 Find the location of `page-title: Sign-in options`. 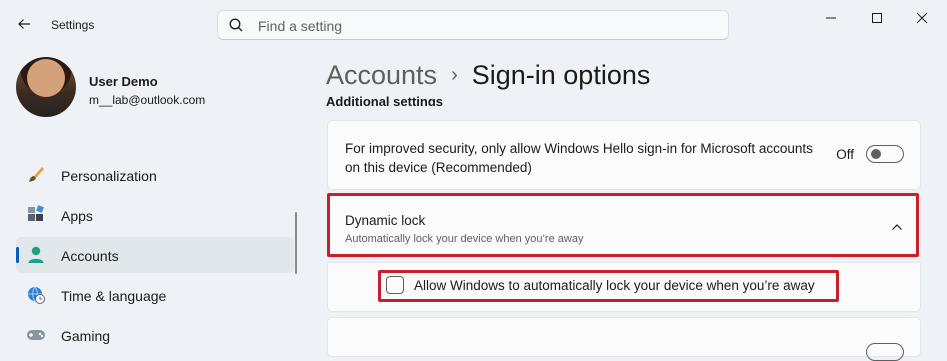

page-title: Sign-in options is located at coordinates (561, 75).